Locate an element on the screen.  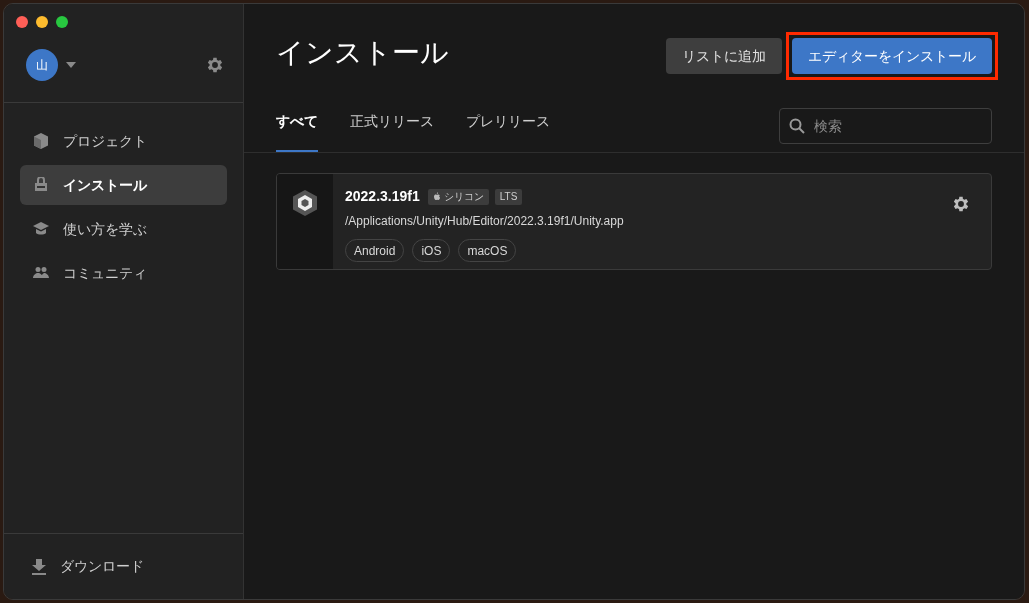
add-to-list-button: リストに追加 is located at coordinates (724, 56).